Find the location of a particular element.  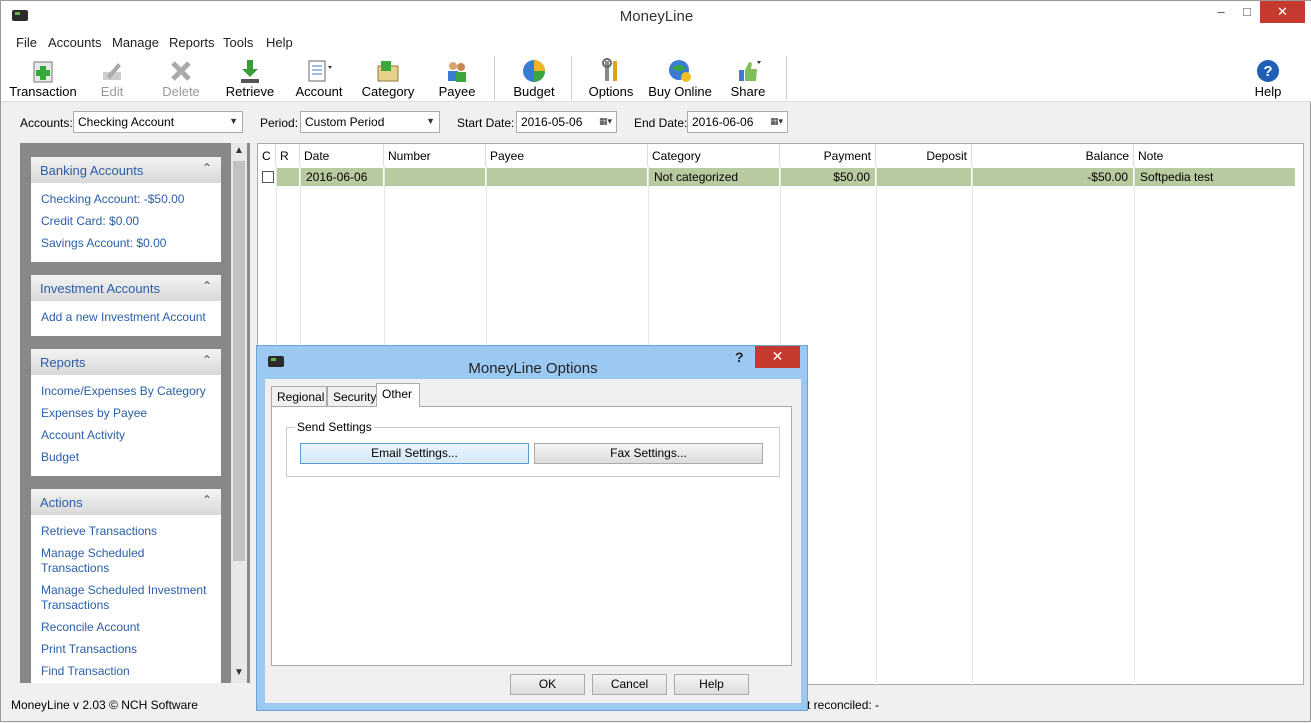

sidebar-scrollbar: ▲ ▼ is located at coordinates (239, 413).